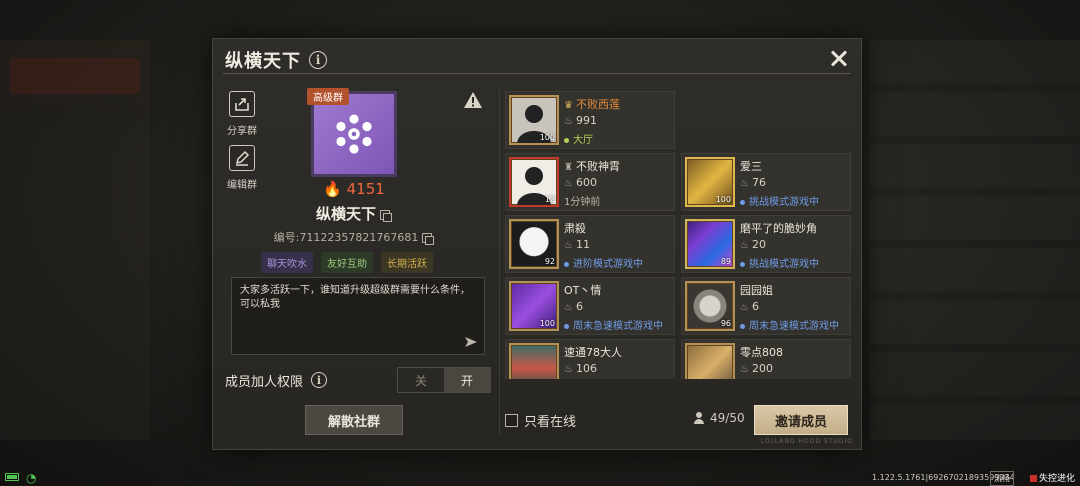  I want to click on edit-group-label: 编辑群, so click(242, 185).